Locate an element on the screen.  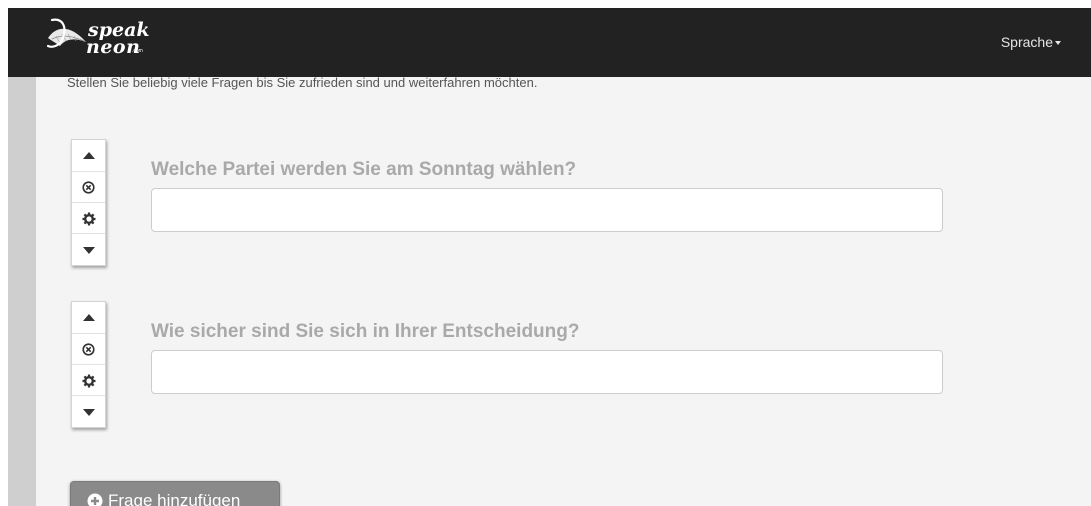
question-2-controls is located at coordinates (88, 364).